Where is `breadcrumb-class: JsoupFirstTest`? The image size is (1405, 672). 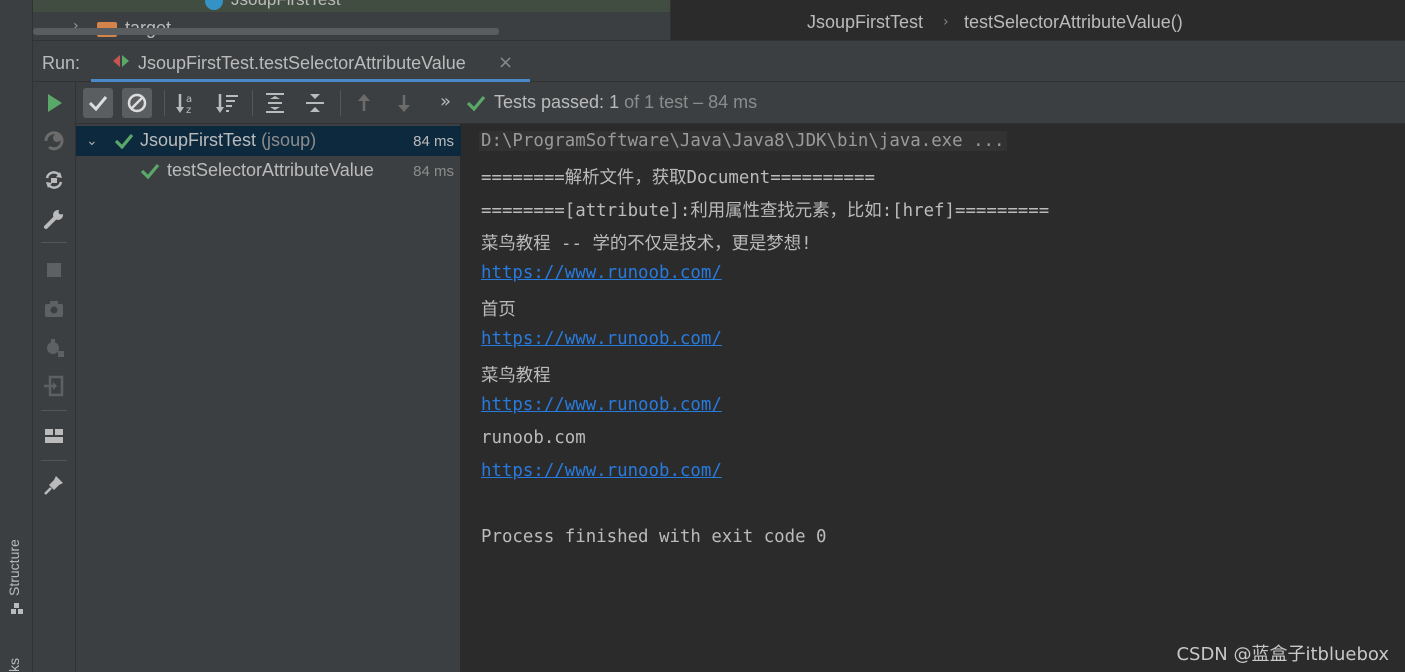 breadcrumb-class: JsoupFirstTest is located at coordinates (865, 22).